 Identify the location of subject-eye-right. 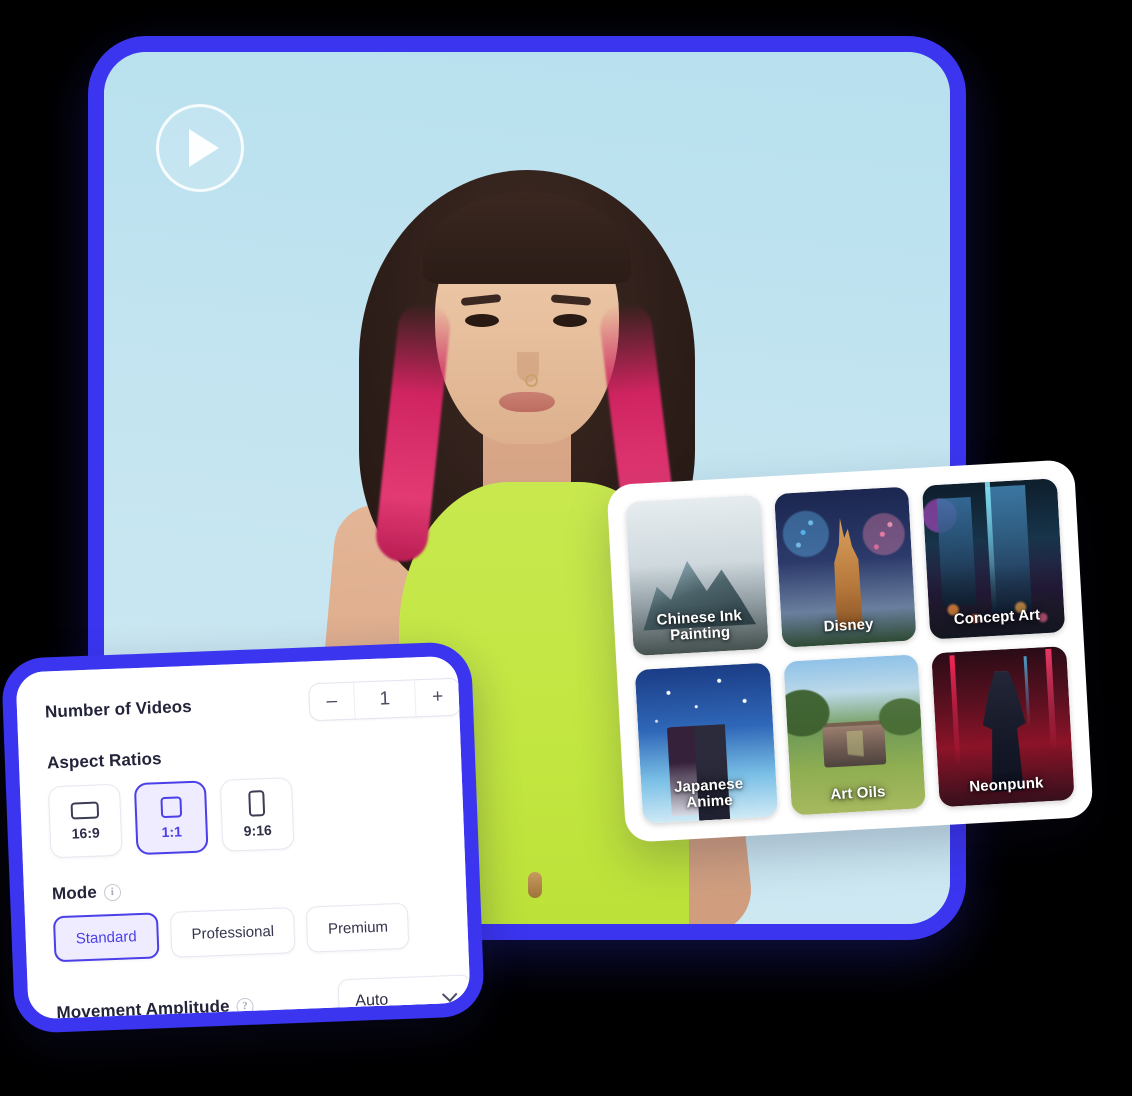
(570, 320).